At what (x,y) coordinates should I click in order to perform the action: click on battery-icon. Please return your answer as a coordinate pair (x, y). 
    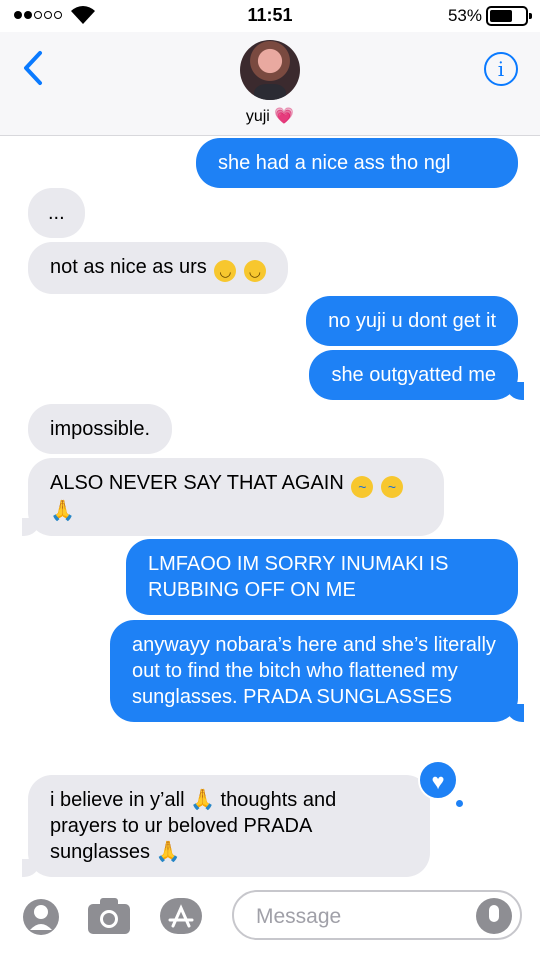
    Looking at the image, I should click on (509, 16).